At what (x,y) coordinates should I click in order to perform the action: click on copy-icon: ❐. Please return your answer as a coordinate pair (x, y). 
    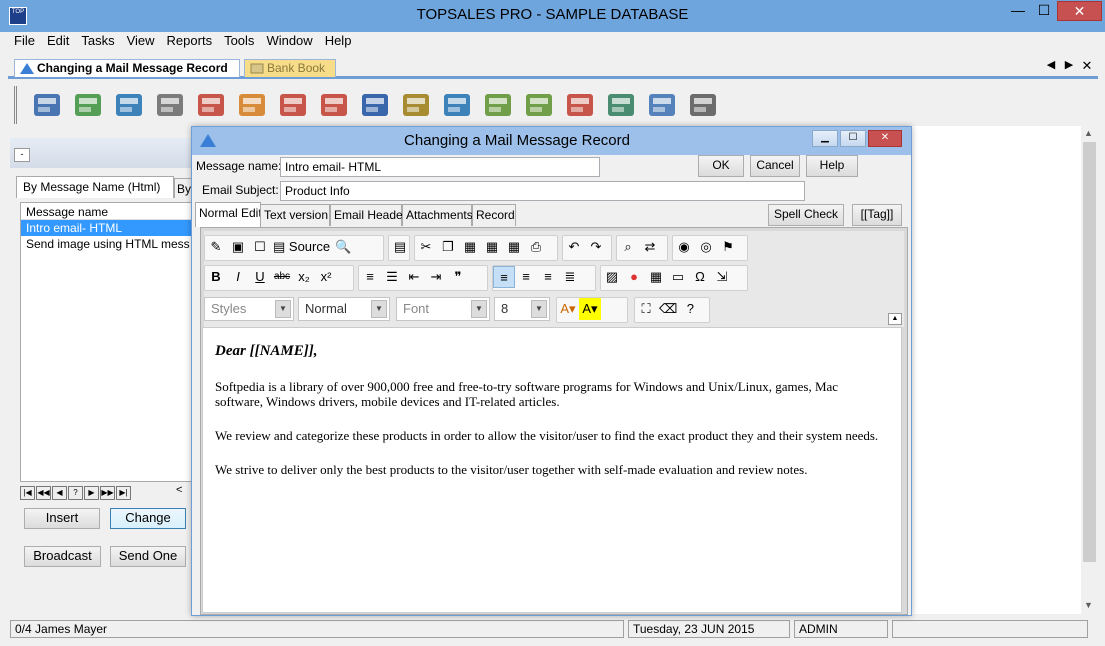
    Looking at the image, I should click on (448, 247).